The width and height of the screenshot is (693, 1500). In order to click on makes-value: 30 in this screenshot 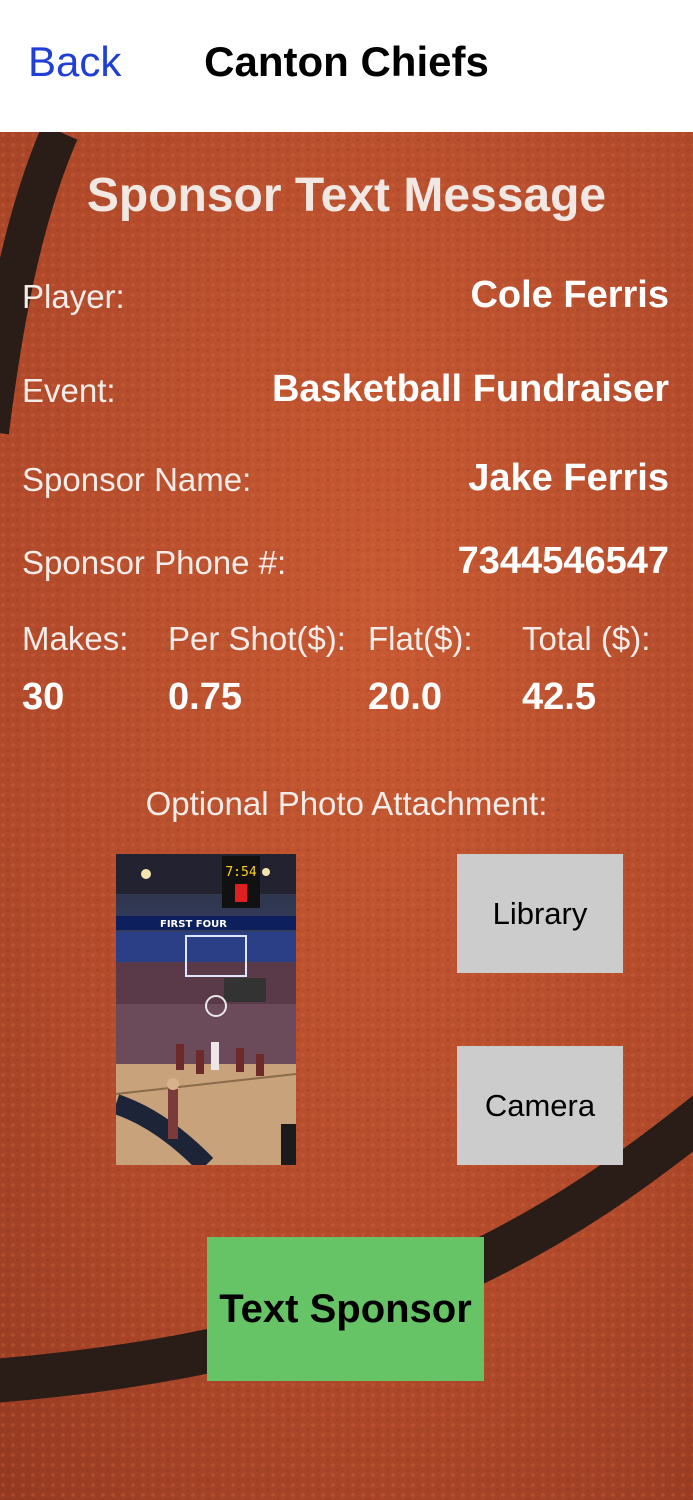, I will do `click(43, 697)`.